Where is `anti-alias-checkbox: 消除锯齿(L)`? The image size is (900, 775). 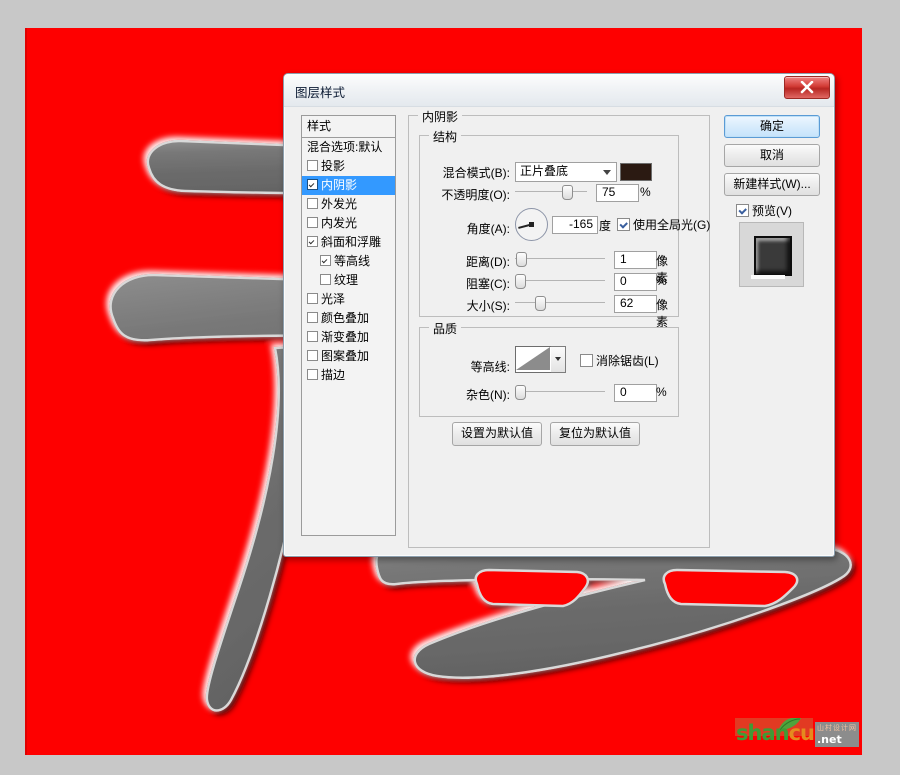 anti-alias-checkbox: 消除锯齿(L) is located at coordinates (619, 360).